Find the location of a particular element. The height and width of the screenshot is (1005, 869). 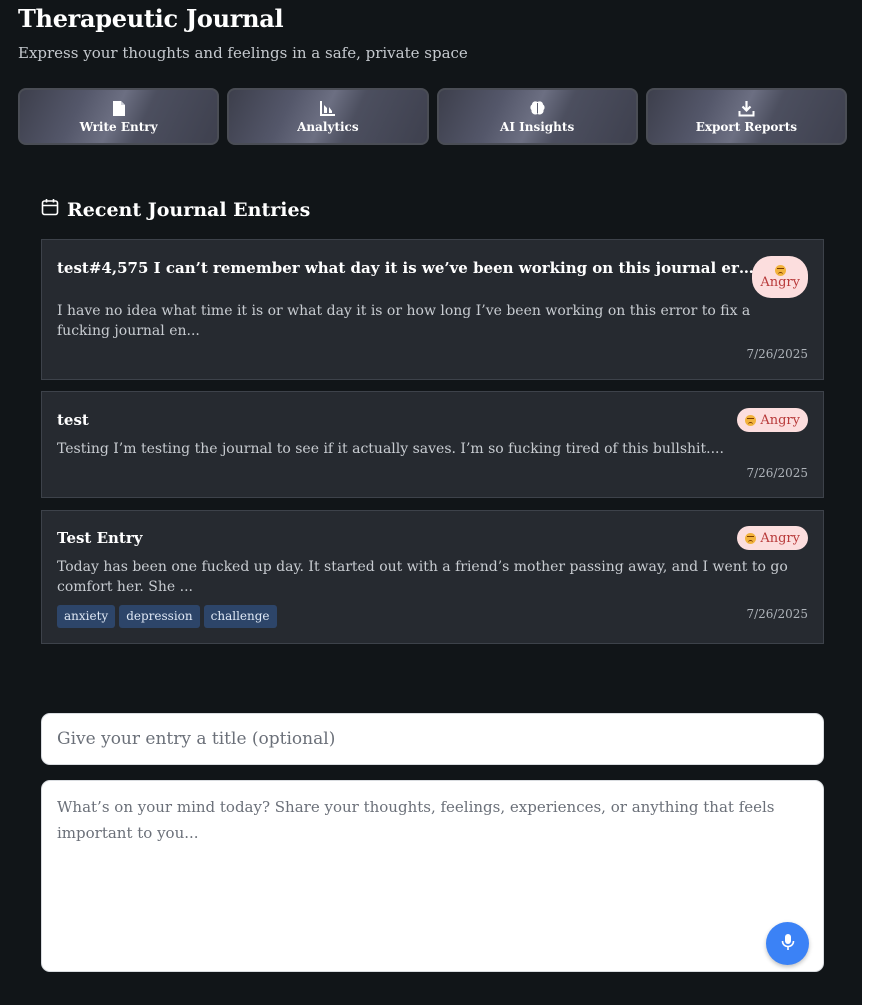

download-icon is located at coordinates (746, 108).